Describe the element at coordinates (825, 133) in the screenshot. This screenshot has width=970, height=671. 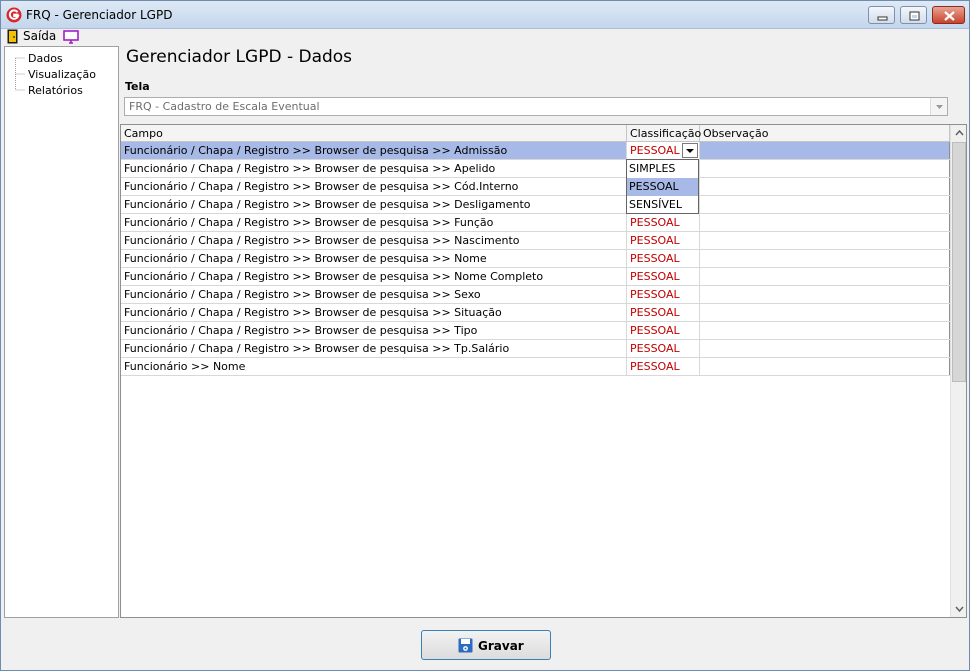
I see `column-header-observacao: Observação` at that location.